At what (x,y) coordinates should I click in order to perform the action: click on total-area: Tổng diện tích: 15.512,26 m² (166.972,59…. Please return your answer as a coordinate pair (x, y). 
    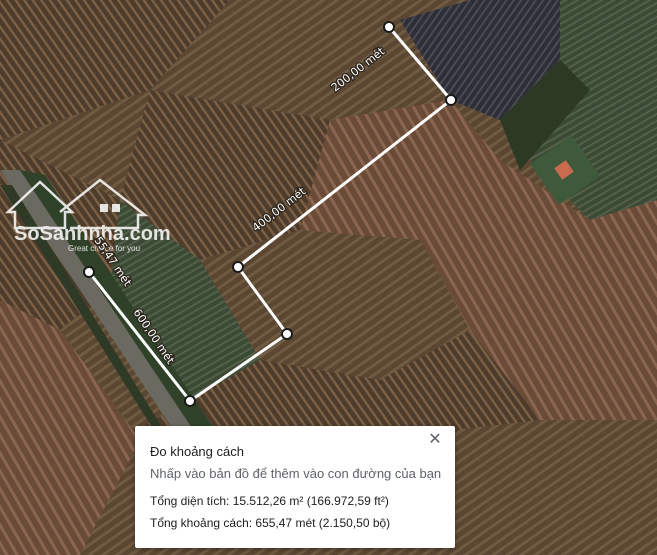
    Looking at the image, I should click on (269, 501).